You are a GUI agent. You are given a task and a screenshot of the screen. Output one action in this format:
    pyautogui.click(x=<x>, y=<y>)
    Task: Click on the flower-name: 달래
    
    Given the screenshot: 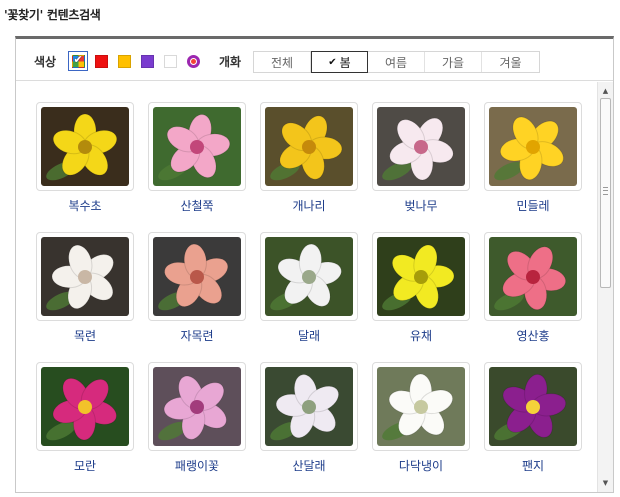 What is the action you would take?
    pyautogui.click(x=309, y=335)
    